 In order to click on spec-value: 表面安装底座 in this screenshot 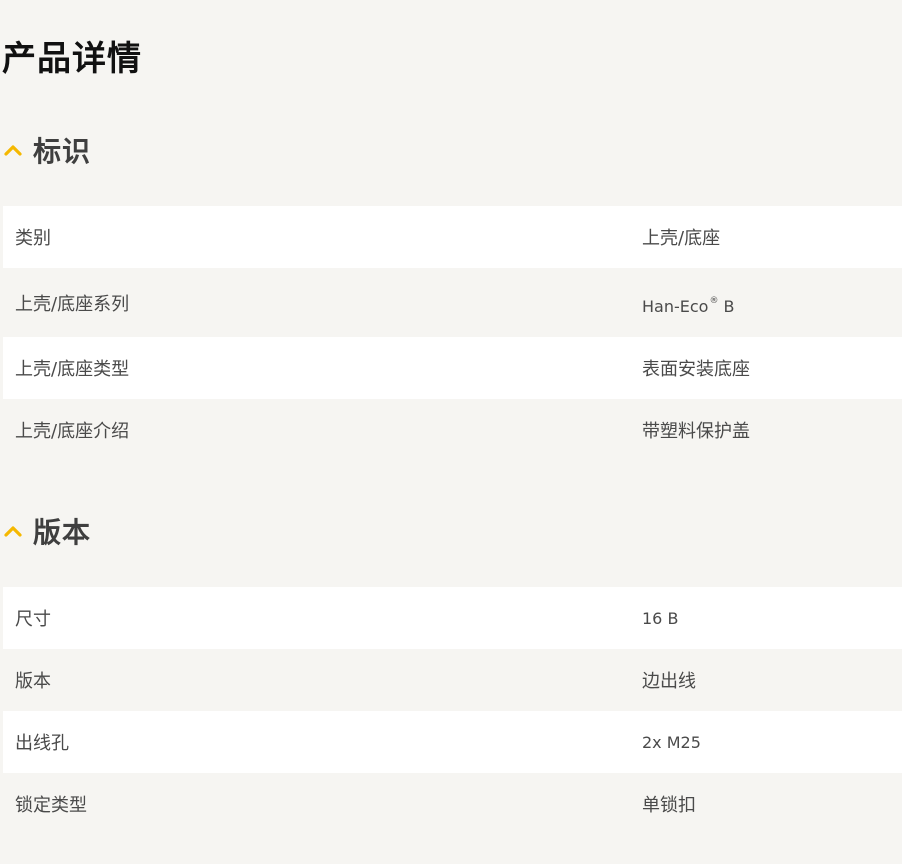, I will do `click(696, 369)`.